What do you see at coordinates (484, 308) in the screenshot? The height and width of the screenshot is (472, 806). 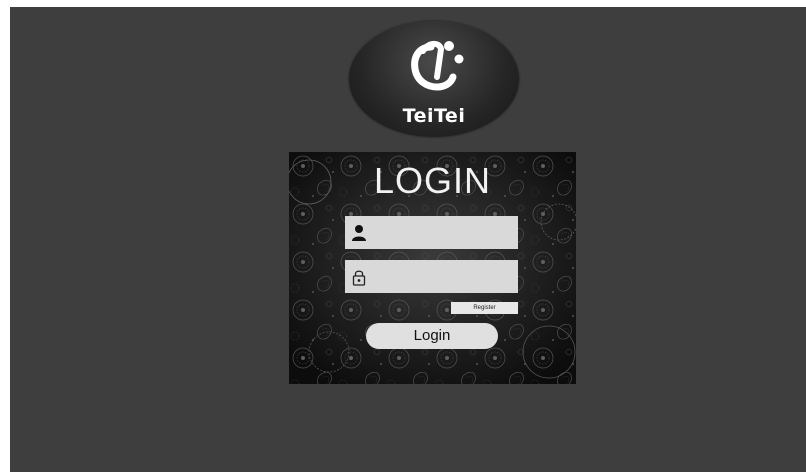 I see `register-button: Register` at bounding box center [484, 308].